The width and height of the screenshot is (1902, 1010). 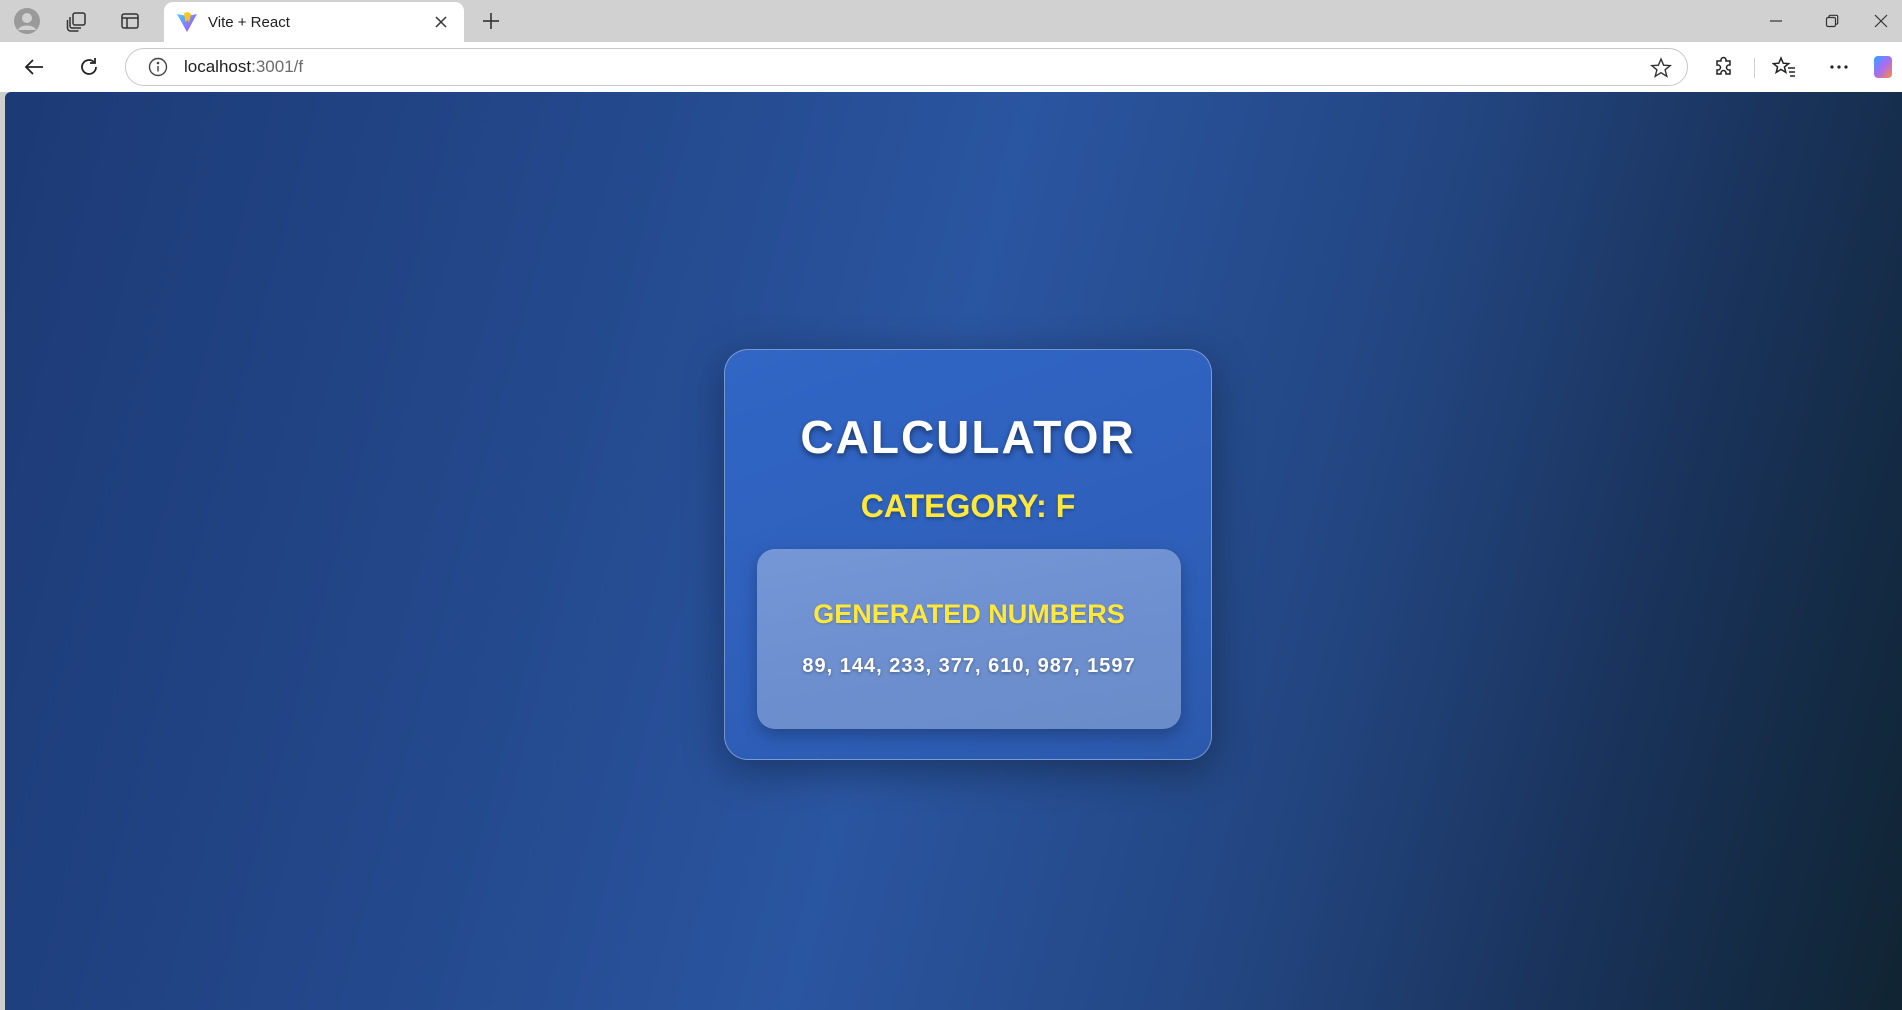 I want to click on vertical-tabs-icon, so click(x=130, y=21).